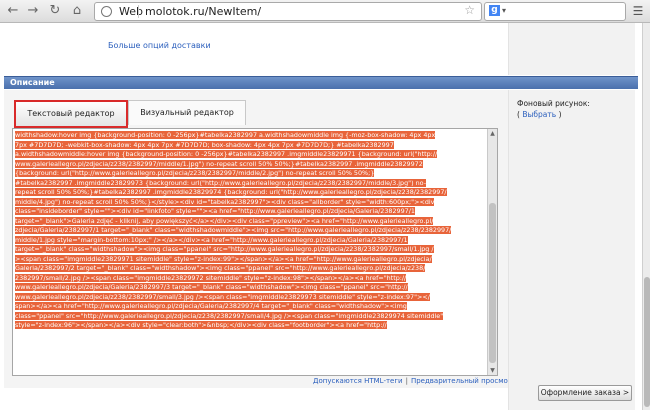  I want to click on page-scroll-thumb, so click(647, 342).